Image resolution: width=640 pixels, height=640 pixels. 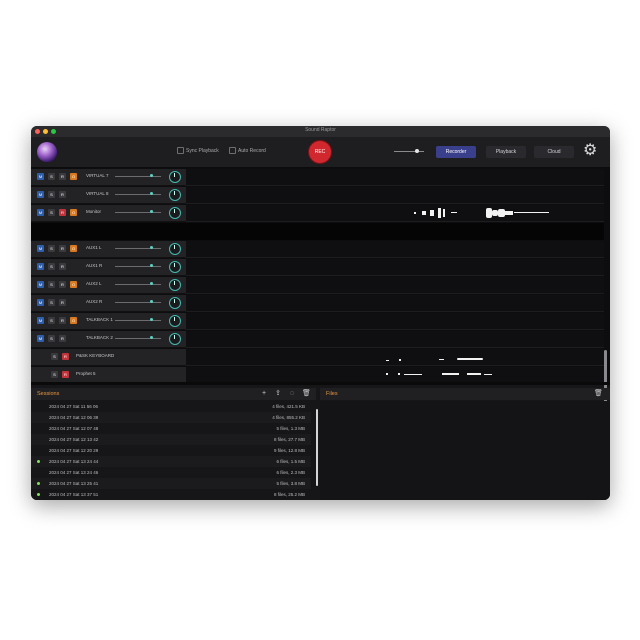 I want to click on tab-cloud: Cloud, so click(x=554, y=152).